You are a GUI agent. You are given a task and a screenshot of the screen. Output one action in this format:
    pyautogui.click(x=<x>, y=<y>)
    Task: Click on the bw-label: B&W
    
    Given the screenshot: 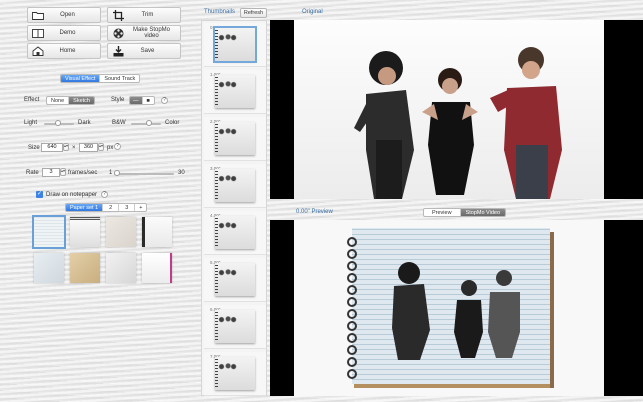 What is the action you would take?
    pyautogui.click(x=119, y=123)
    